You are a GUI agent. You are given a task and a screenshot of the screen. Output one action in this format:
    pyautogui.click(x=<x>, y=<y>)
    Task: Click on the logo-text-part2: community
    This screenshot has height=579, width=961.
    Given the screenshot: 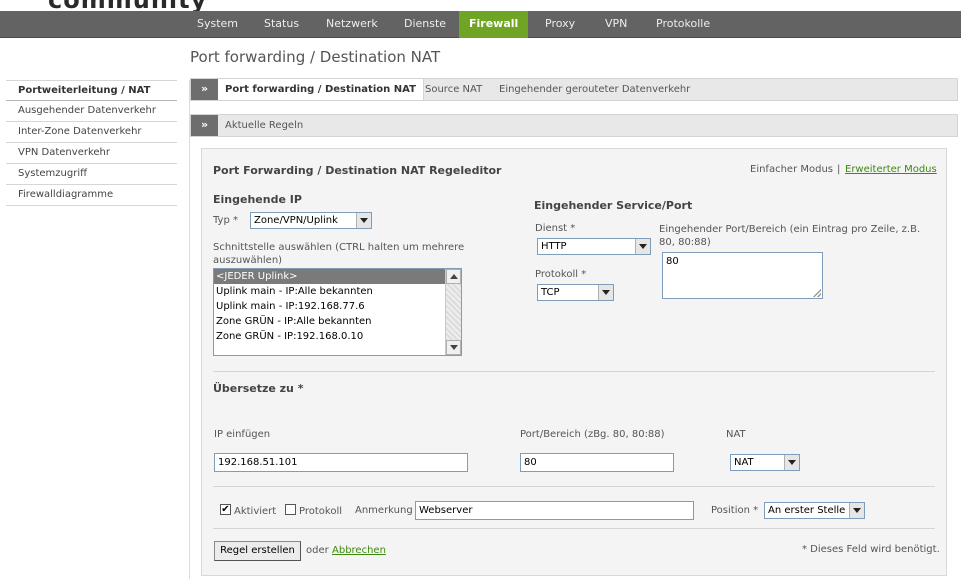 What is the action you would take?
    pyautogui.click(x=127, y=5)
    